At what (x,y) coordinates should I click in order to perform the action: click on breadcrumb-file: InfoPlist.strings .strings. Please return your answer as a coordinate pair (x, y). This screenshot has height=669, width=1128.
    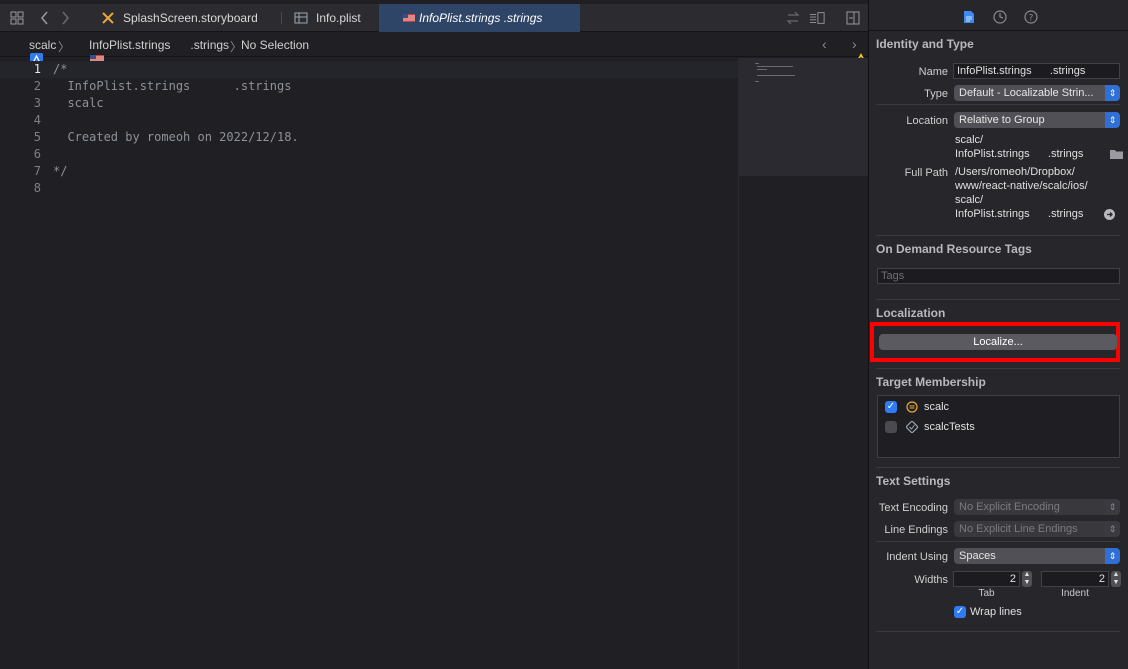
    Looking at the image, I should click on (159, 45).